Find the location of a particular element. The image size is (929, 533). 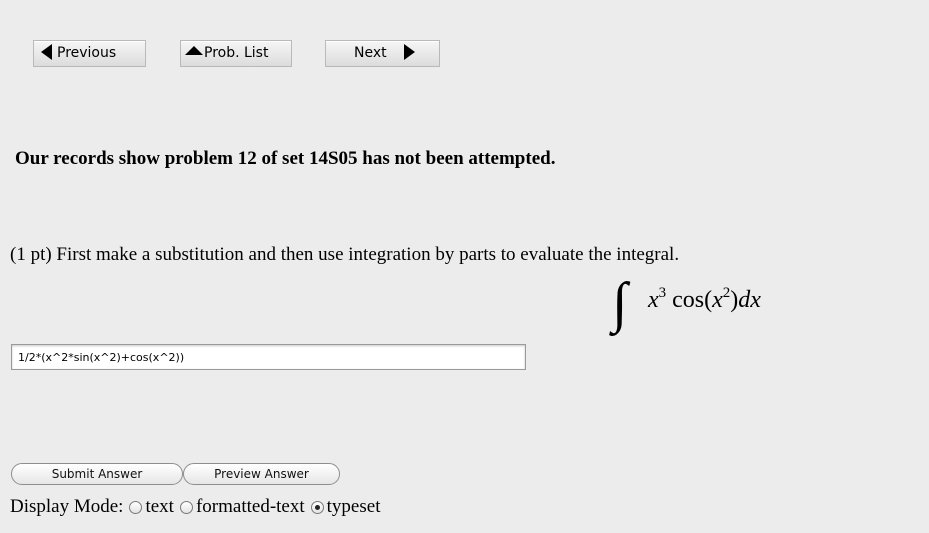

up-arrow-icon is located at coordinates (194, 50).